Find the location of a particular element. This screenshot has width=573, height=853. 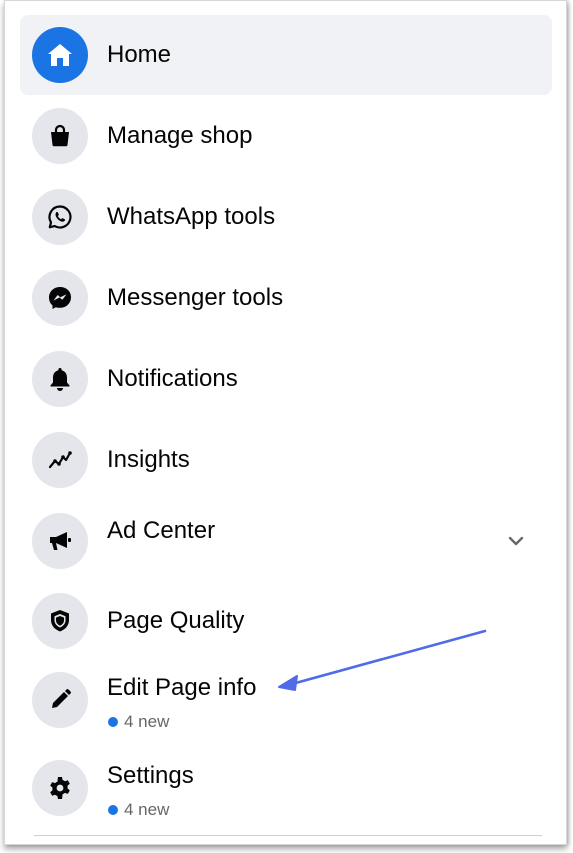

nav-item-label: Insights is located at coordinates (148, 459).